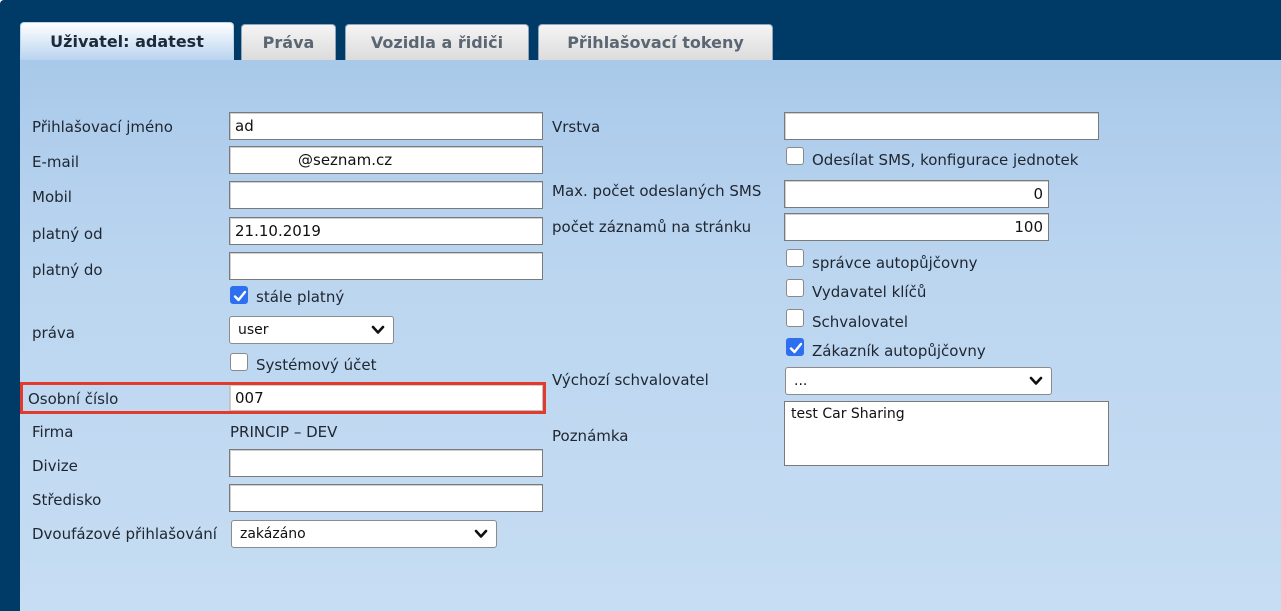 The image size is (1281, 611). Describe the element at coordinates (386, 126) in the screenshot. I see `login-name-input: ad` at that location.